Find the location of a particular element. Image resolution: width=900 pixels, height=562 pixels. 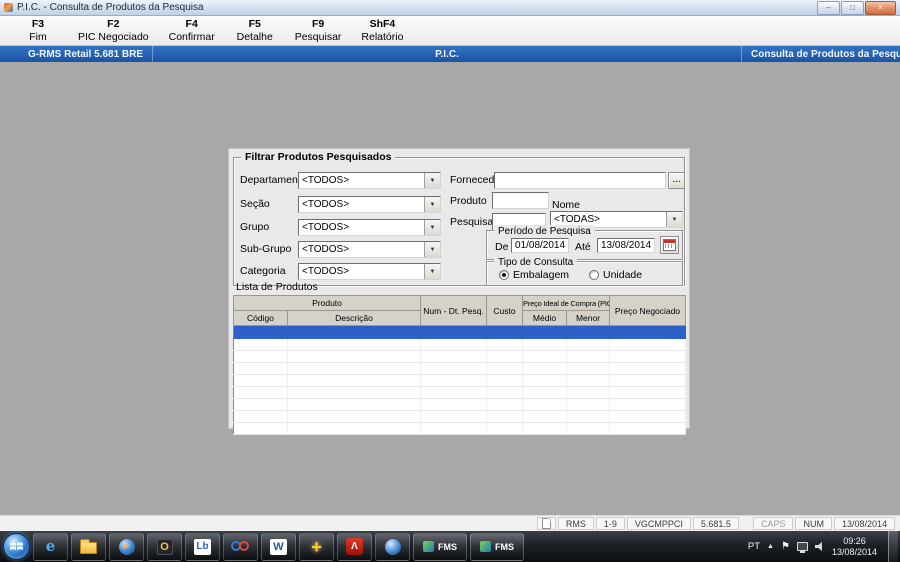

categoria-combobox: <TODOS> ▼ is located at coordinates (369, 271).